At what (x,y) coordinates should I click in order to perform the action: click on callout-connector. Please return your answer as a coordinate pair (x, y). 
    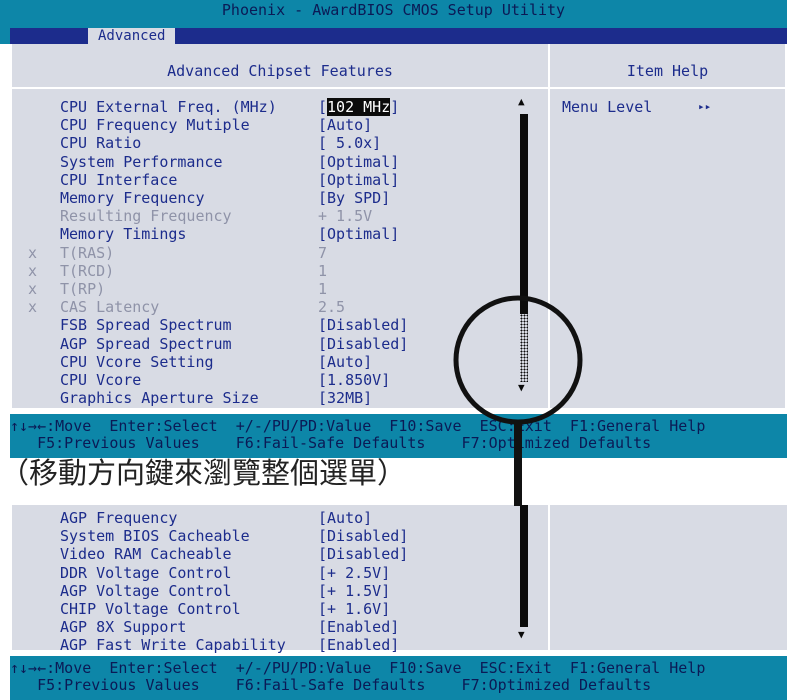
    Looking at the image, I should click on (518, 464).